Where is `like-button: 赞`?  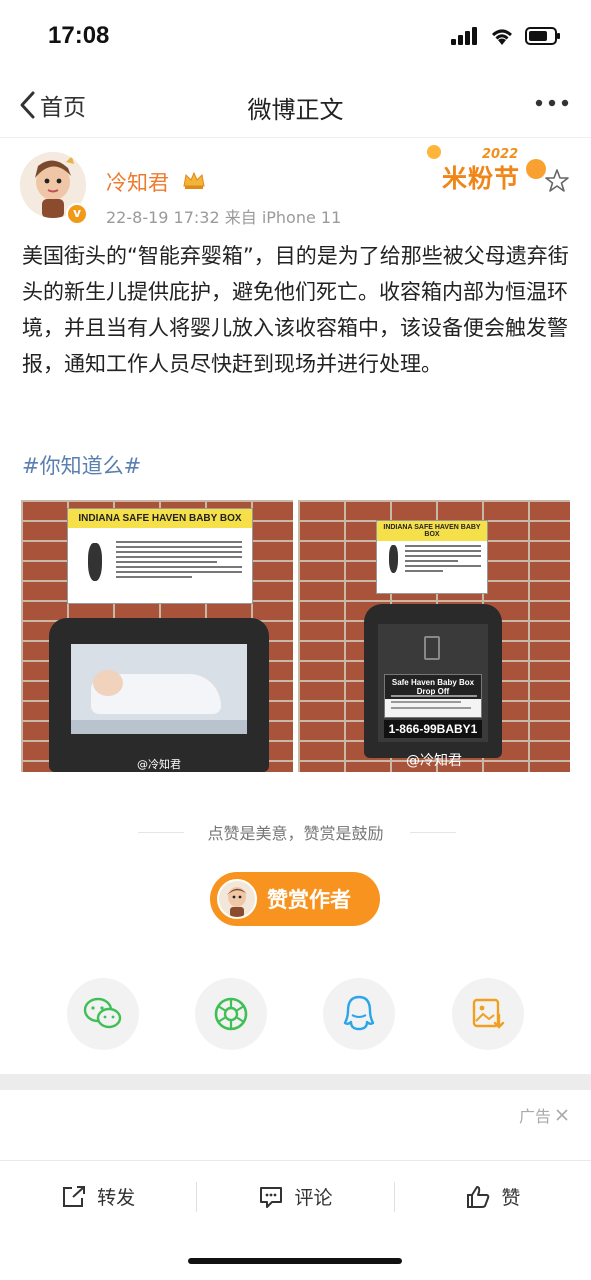
like-button: 赞 is located at coordinates (493, 1196).